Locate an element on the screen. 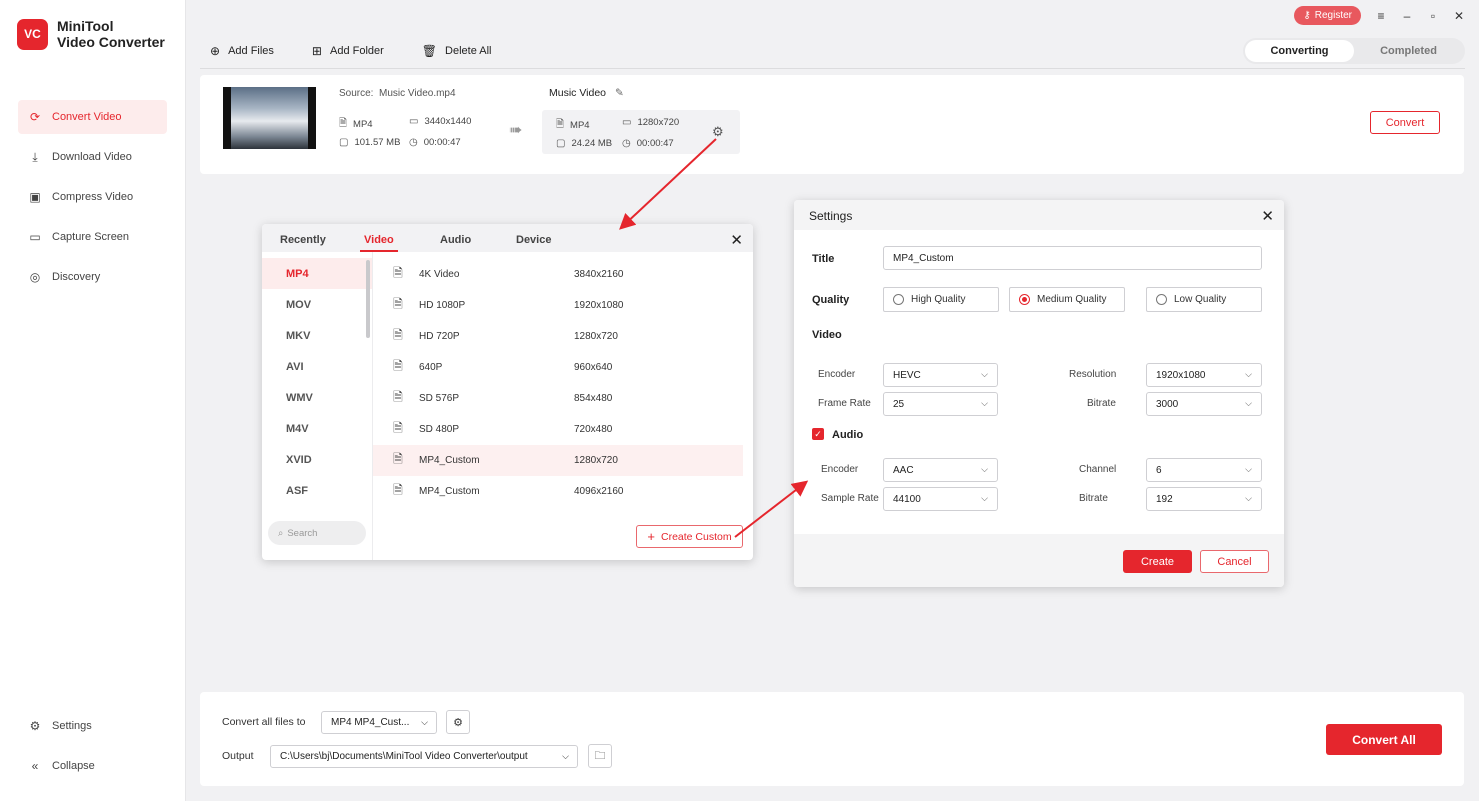  convert-all-button: Convert All is located at coordinates (1384, 739).